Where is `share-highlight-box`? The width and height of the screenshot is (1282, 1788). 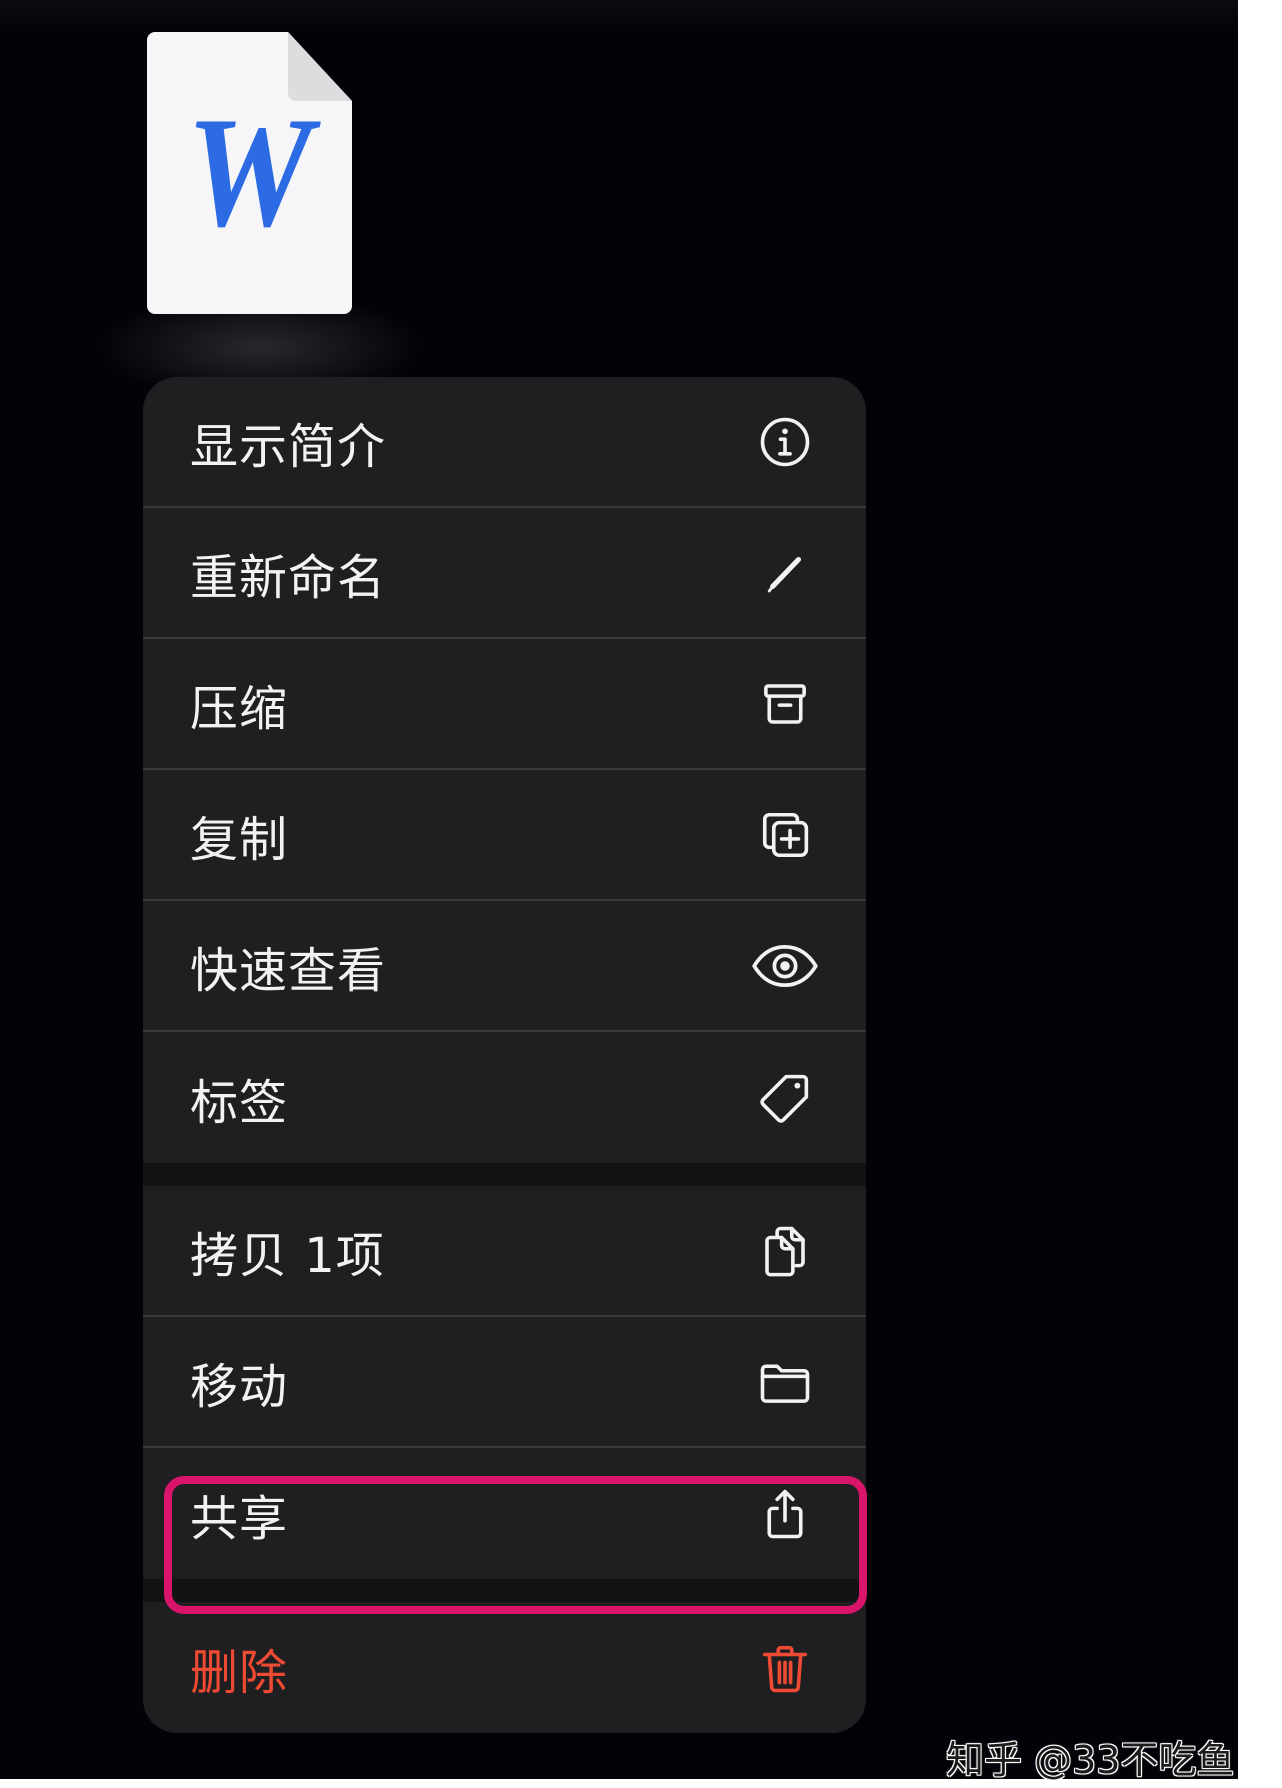 share-highlight-box is located at coordinates (515, 1545).